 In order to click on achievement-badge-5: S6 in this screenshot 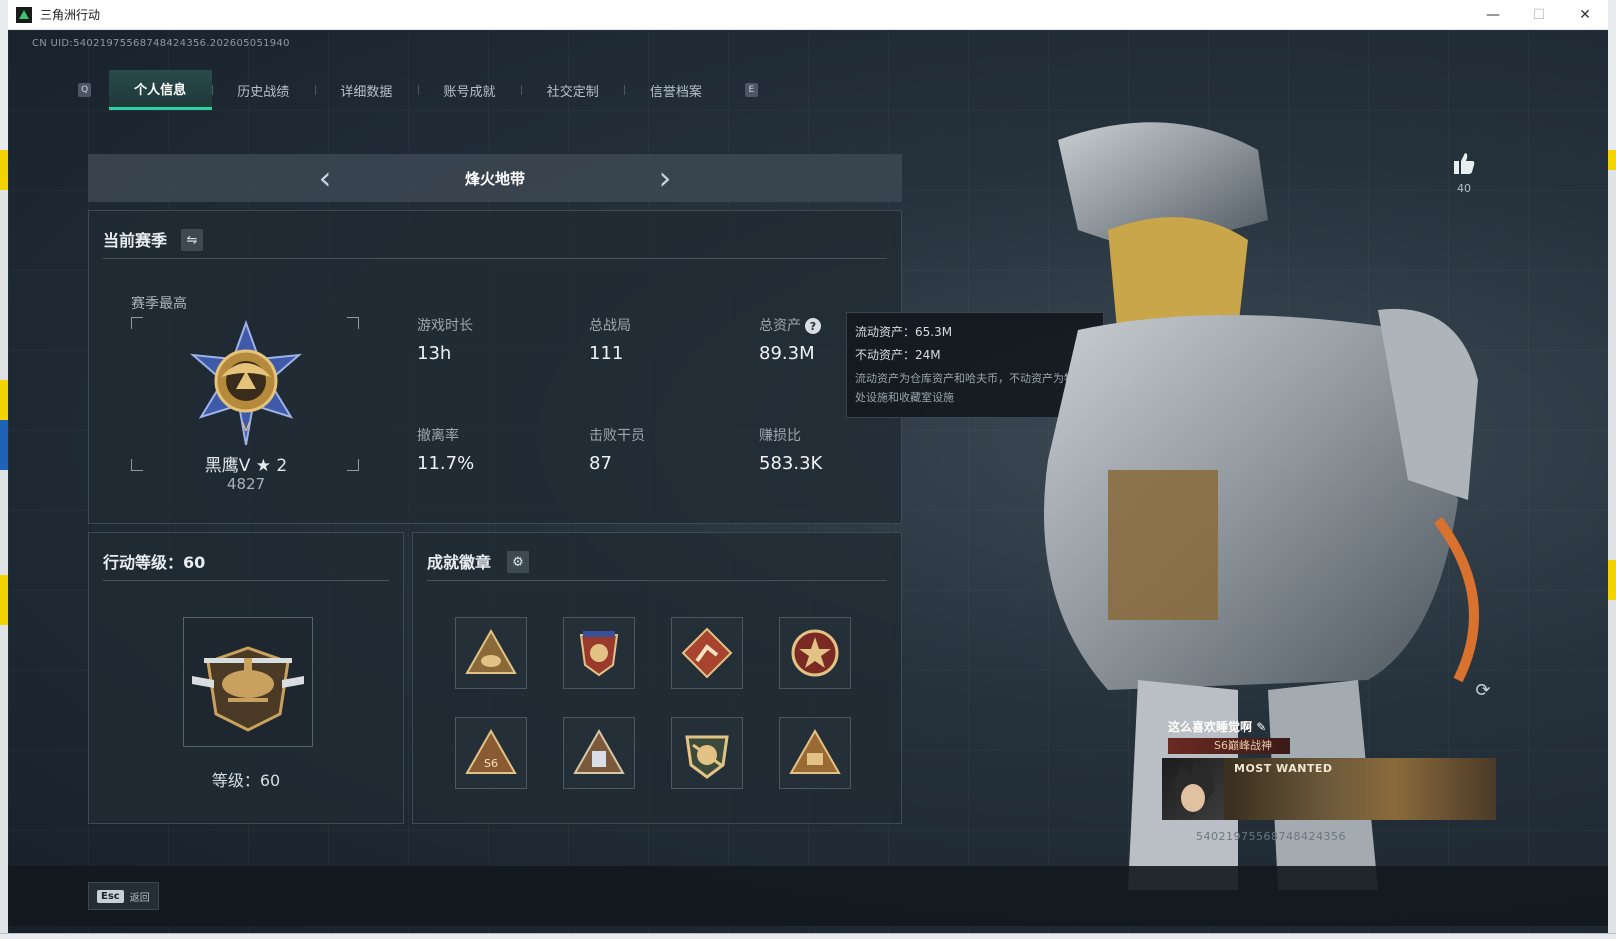, I will do `click(491, 753)`.